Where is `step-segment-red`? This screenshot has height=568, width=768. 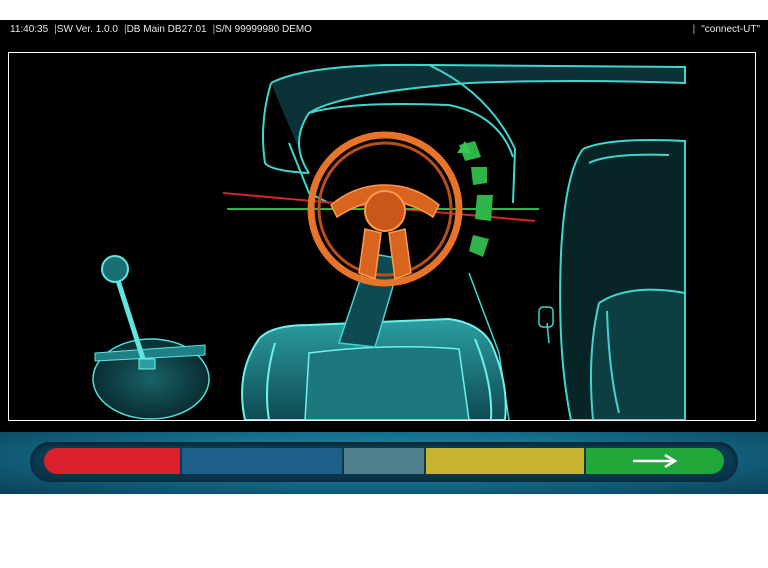
step-segment-red is located at coordinates (112, 461).